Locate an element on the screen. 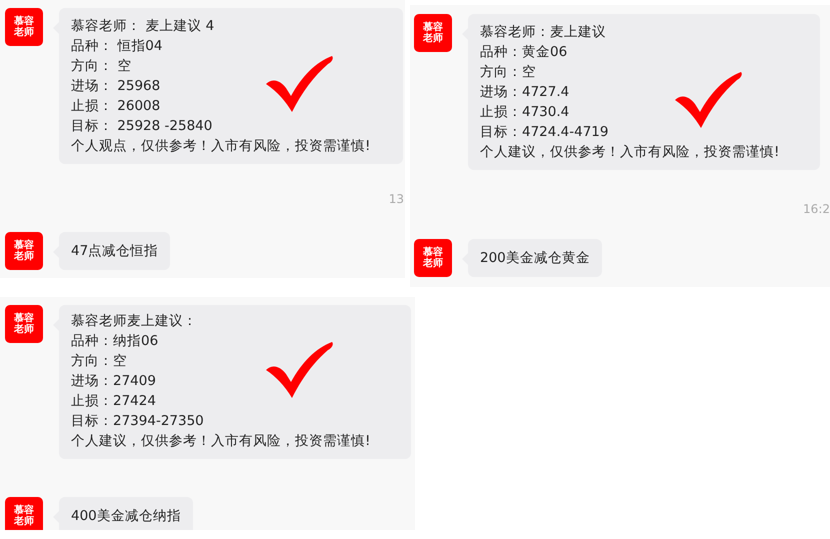 The width and height of the screenshot is (830, 539). message-text: 目标：4724.4-4719 is located at coordinates (545, 132).